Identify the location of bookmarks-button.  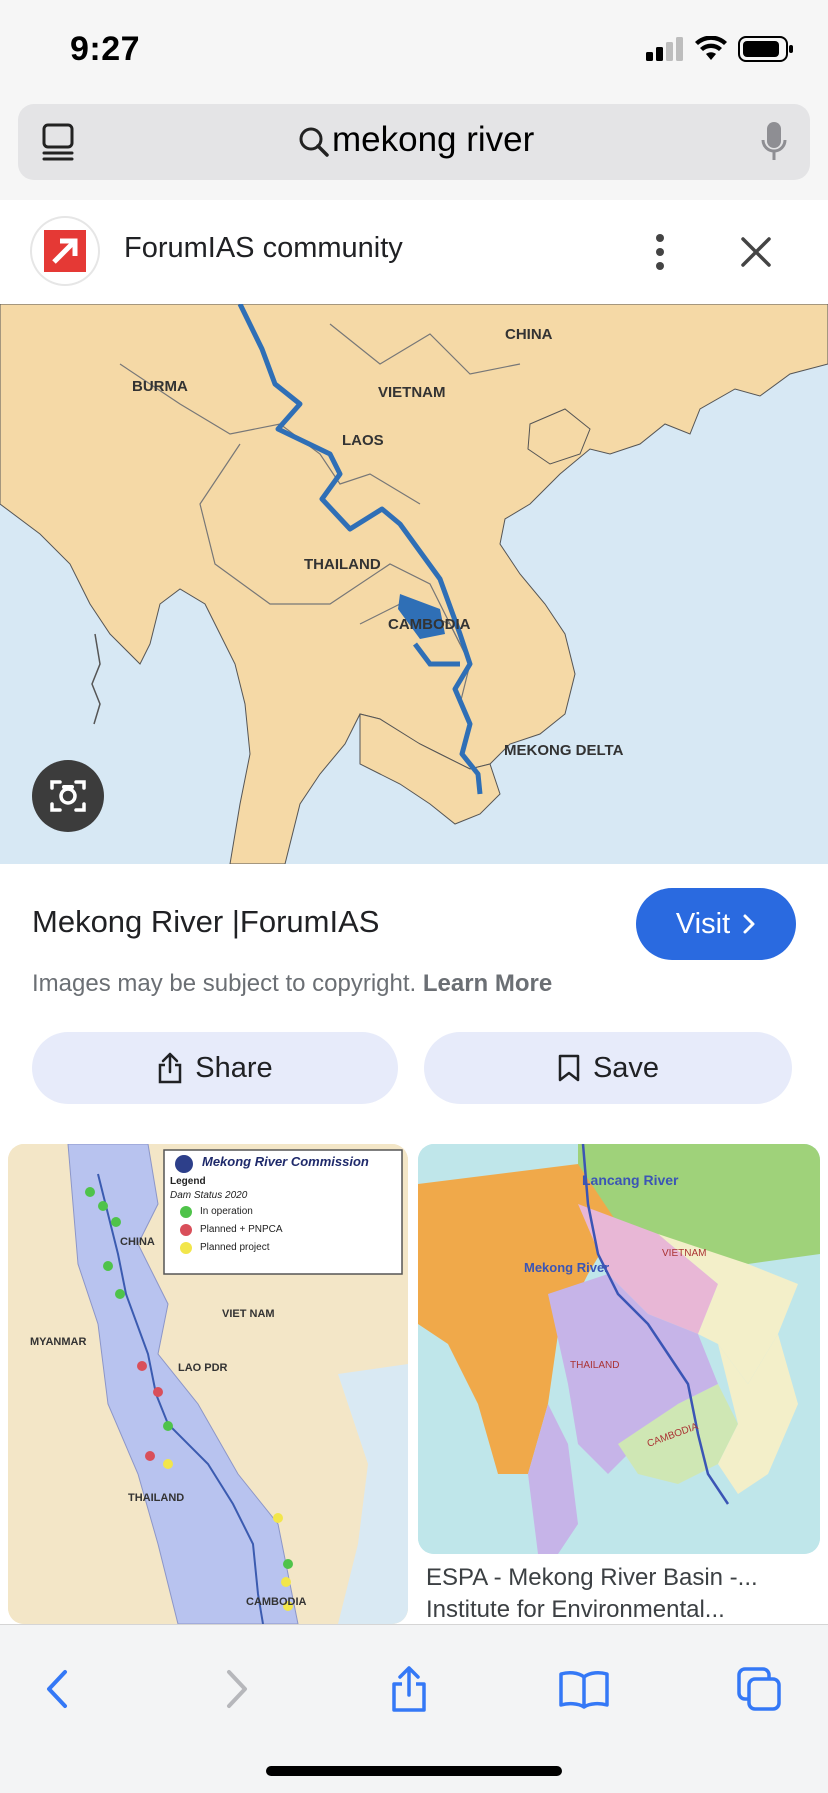
(584, 1689).